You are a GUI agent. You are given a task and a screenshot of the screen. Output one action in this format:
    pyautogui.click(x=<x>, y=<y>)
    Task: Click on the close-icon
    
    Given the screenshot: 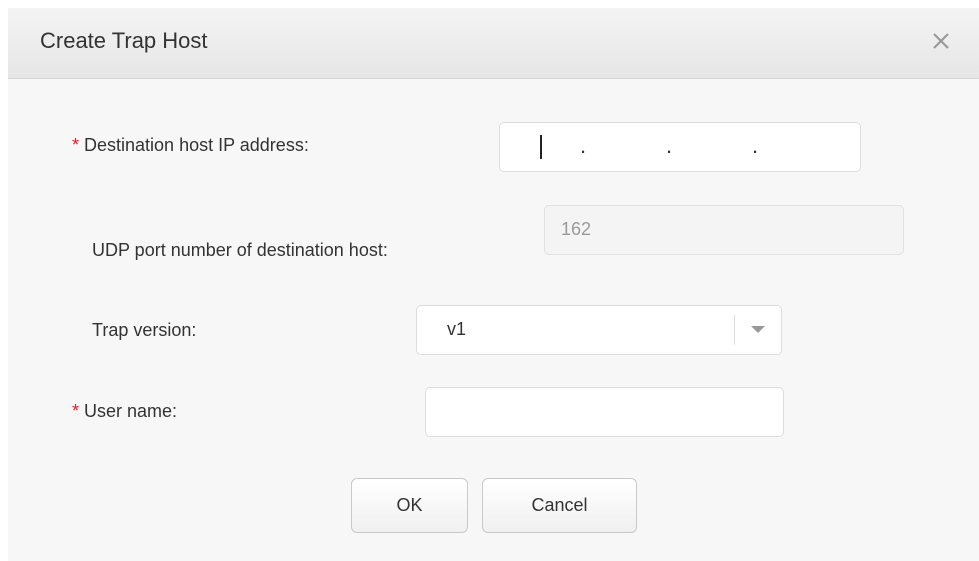 What is the action you would take?
    pyautogui.click(x=941, y=41)
    